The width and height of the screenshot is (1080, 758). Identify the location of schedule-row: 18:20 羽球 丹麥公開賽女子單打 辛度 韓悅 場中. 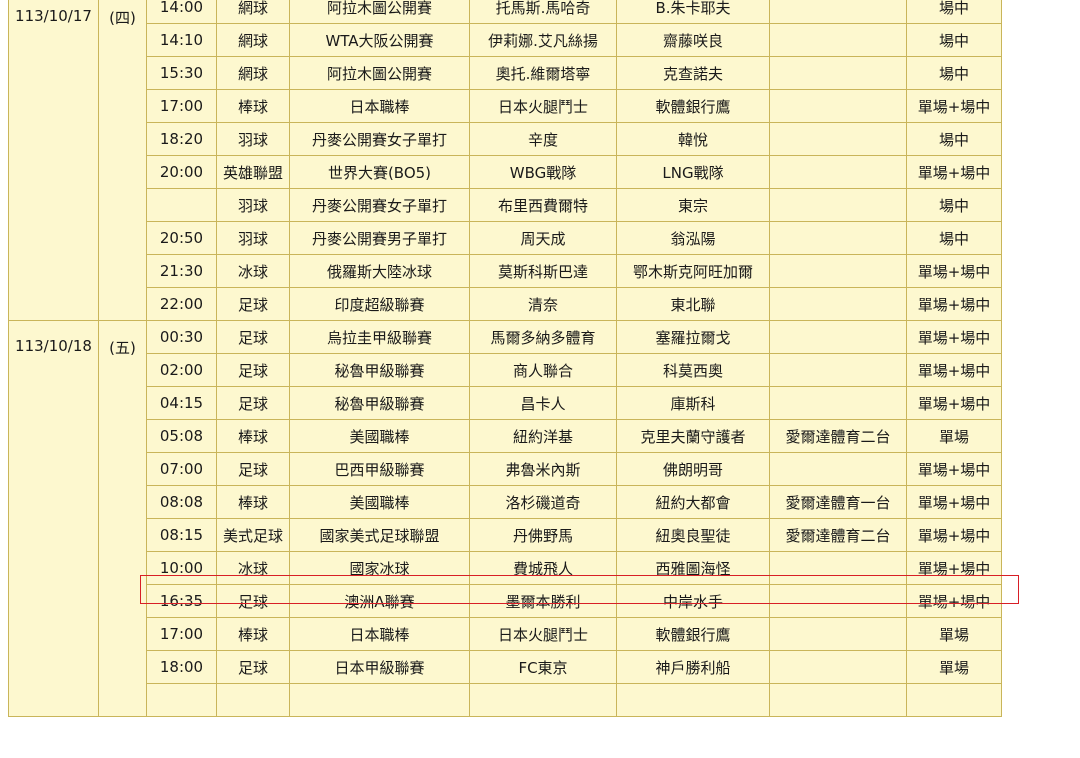
(505, 139).